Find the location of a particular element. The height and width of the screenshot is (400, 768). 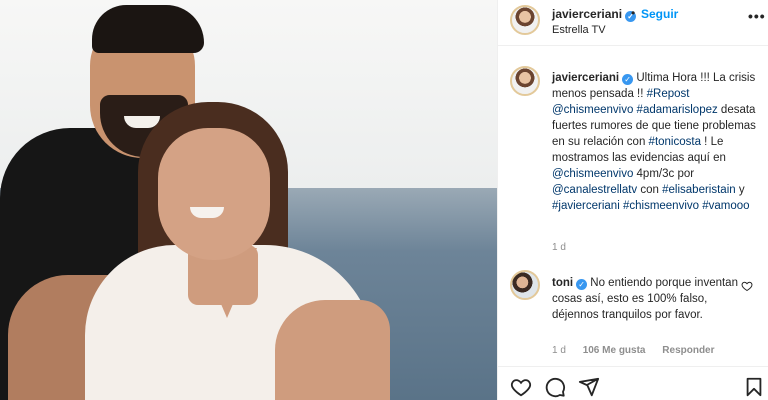

caption-tag-link: #elisaberistain is located at coordinates (699, 190).